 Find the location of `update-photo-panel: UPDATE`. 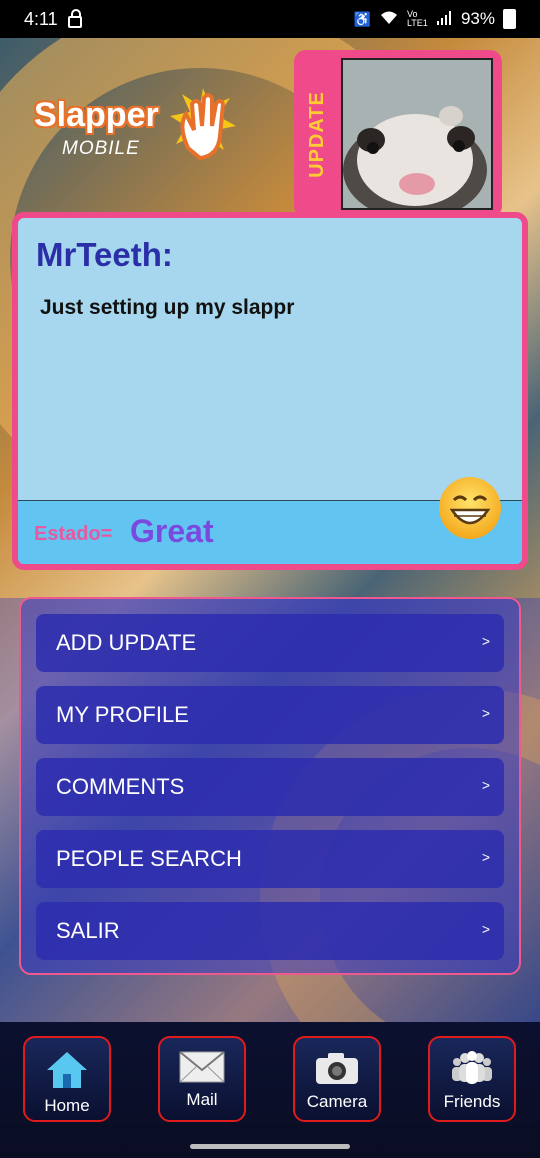

update-photo-panel: UPDATE is located at coordinates (398, 134).